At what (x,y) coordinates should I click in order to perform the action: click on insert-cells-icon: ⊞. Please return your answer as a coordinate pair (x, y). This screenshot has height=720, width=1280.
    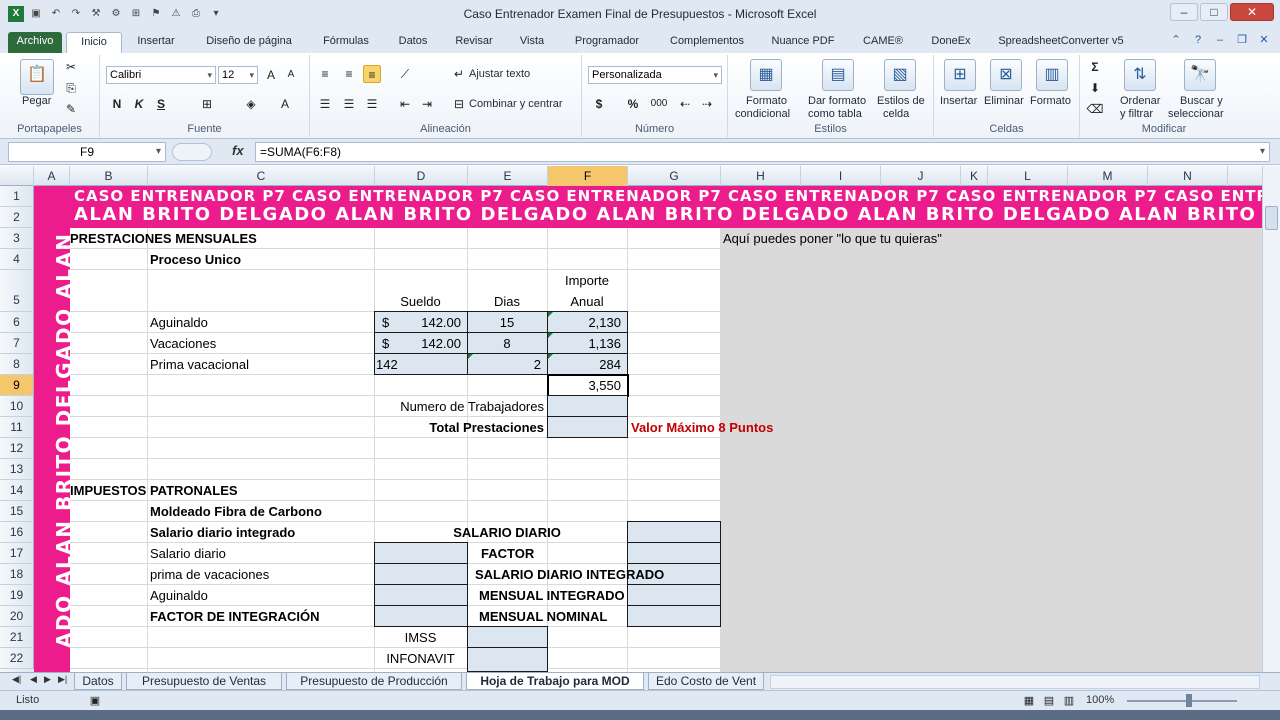
    Looking at the image, I should click on (960, 75).